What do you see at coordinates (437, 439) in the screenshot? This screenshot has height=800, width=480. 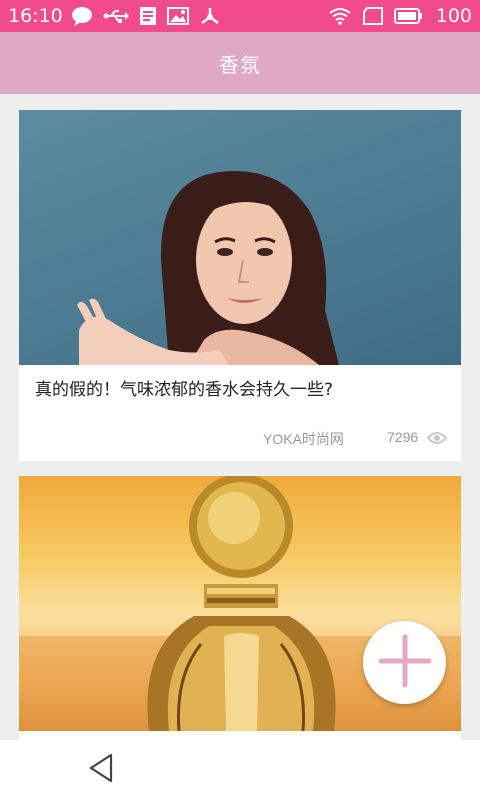 I see `eye-icon` at bounding box center [437, 439].